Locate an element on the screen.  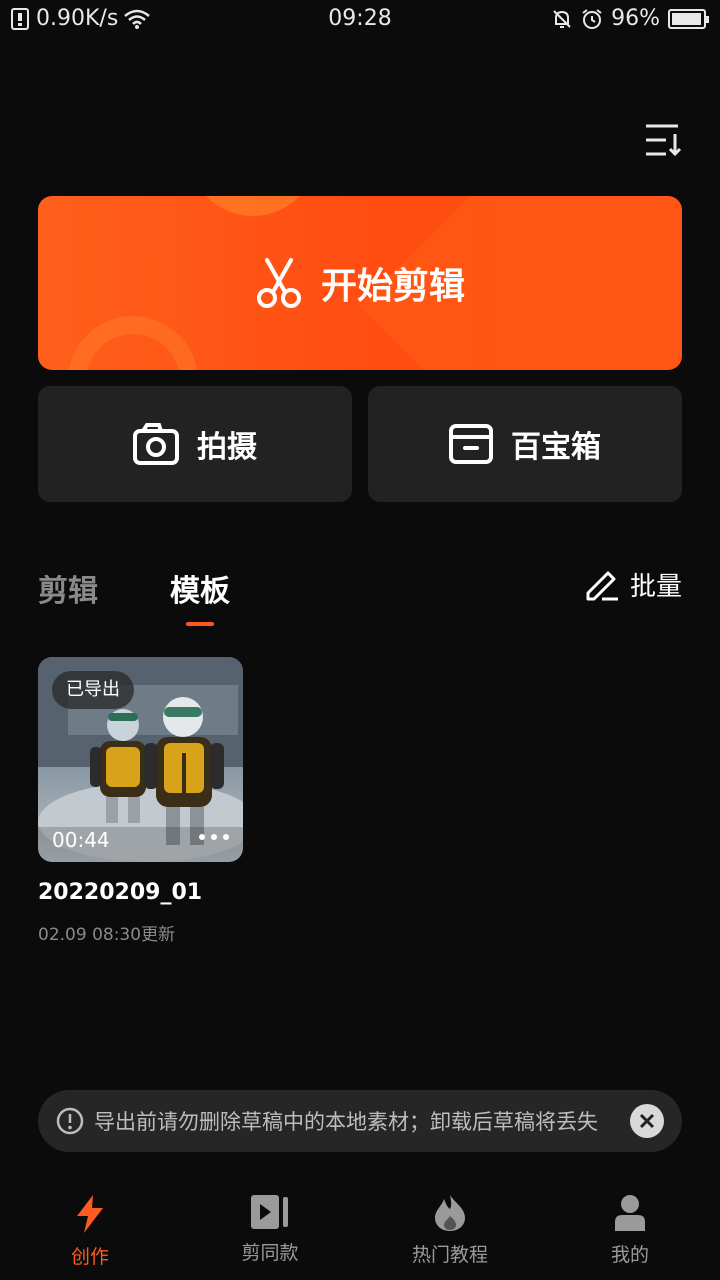
battery-icon is located at coordinates (688, 18).